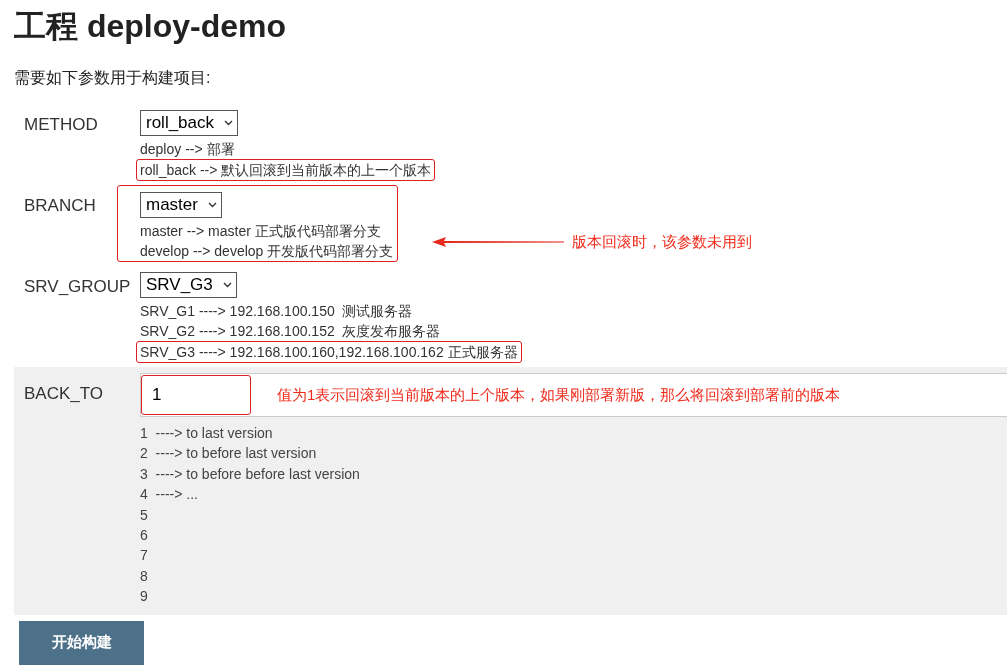  Describe the element at coordinates (60, 206) in the screenshot. I see `parameter-label: BRANCH` at that location.